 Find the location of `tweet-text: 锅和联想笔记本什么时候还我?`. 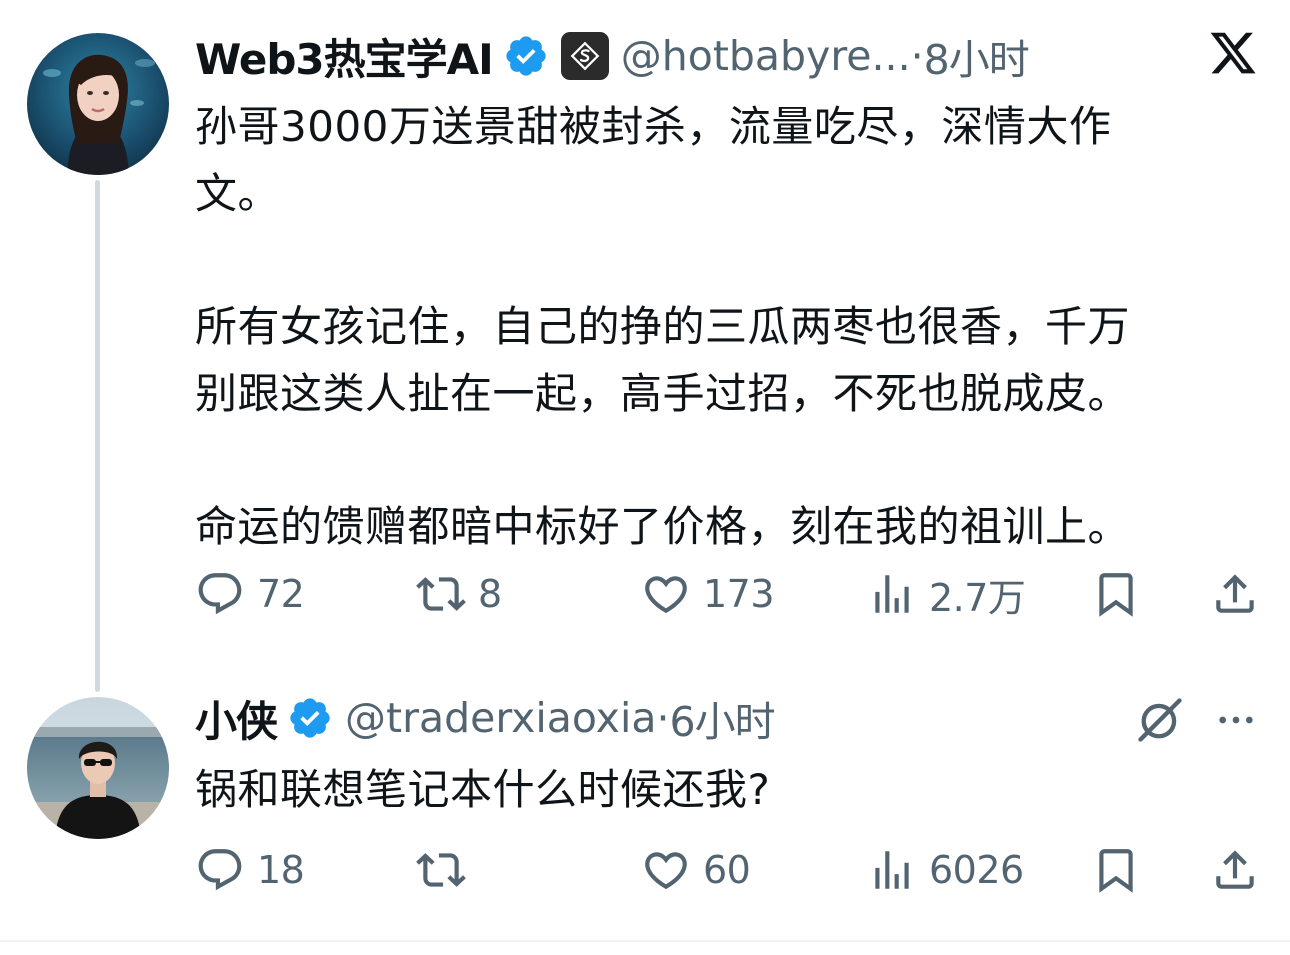

tweet-text: 锅和联想笔记本什么时候还我? is located at coordinates (482, 789).